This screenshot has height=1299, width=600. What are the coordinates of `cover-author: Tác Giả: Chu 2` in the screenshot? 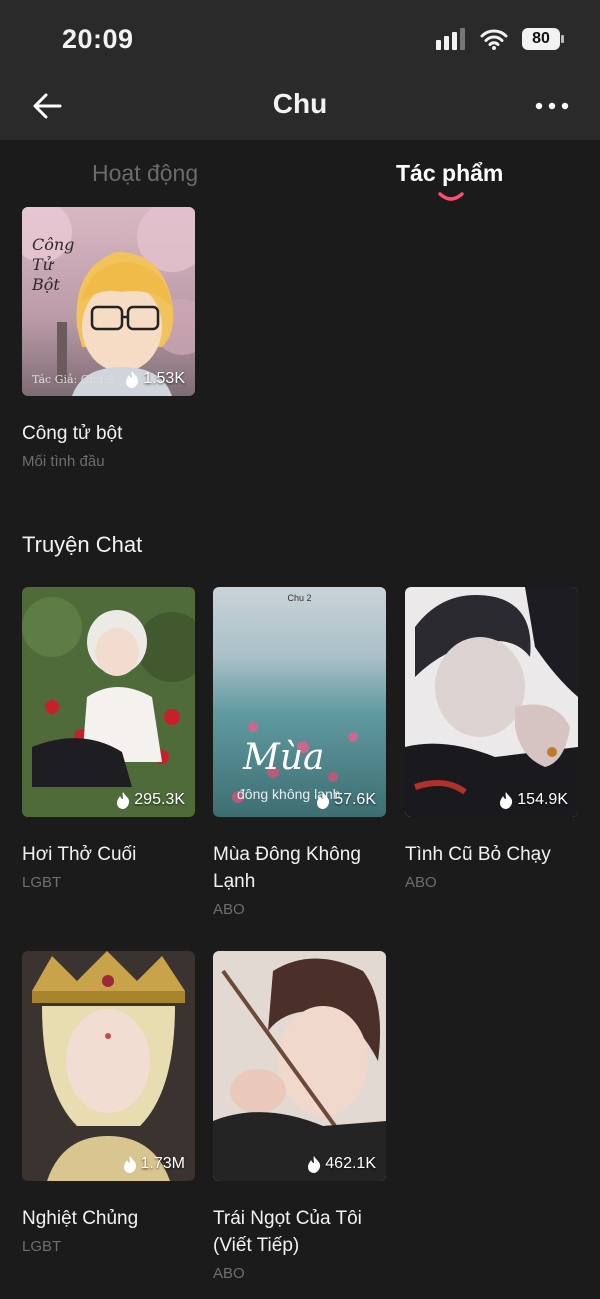 It's located at (73, 379).